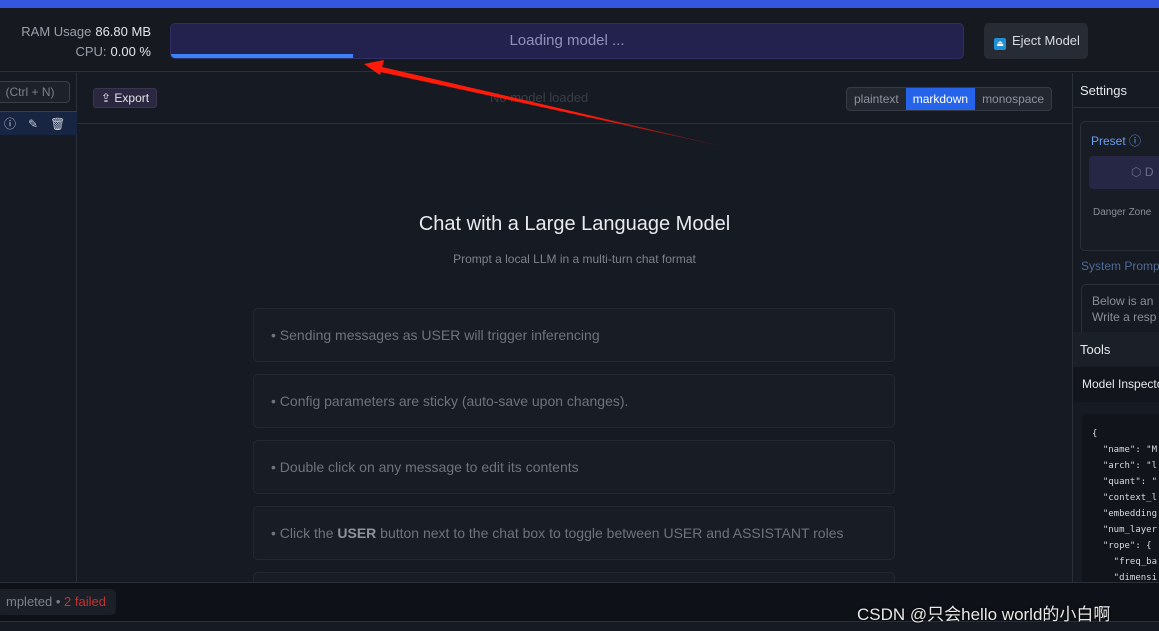  Describe the element at coordinates (940, 99) in the screenshot. I see `format-markdown: markdown` at that location.